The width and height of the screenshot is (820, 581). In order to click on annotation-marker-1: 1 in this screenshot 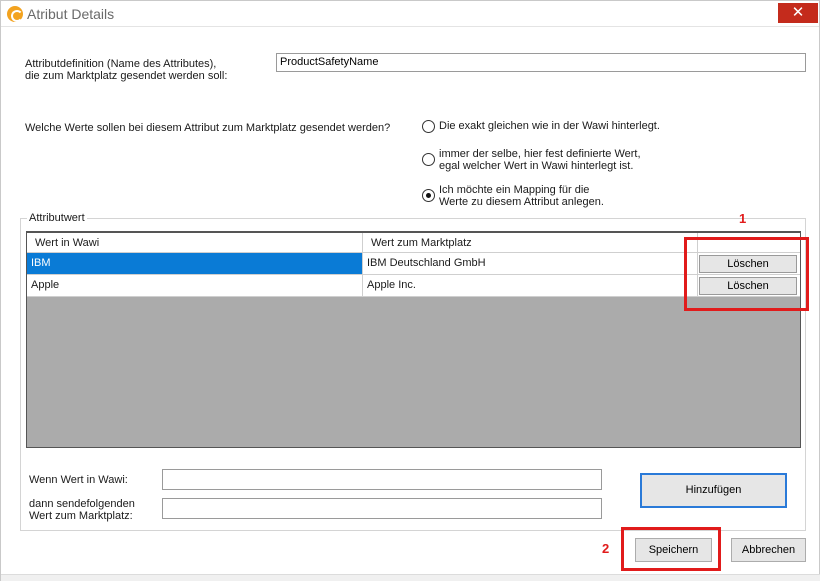, I will do `click(743, 218)`.